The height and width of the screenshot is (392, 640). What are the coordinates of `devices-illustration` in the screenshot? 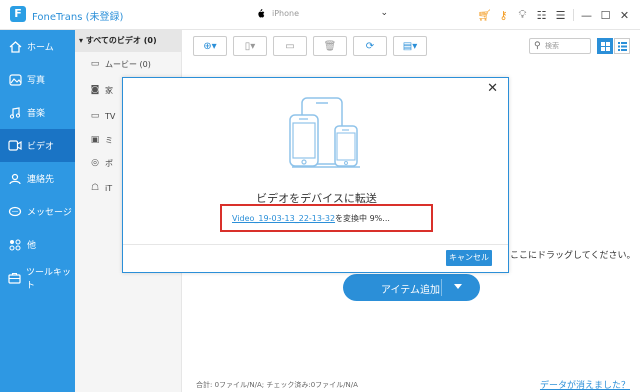 It's located at (324, 132).